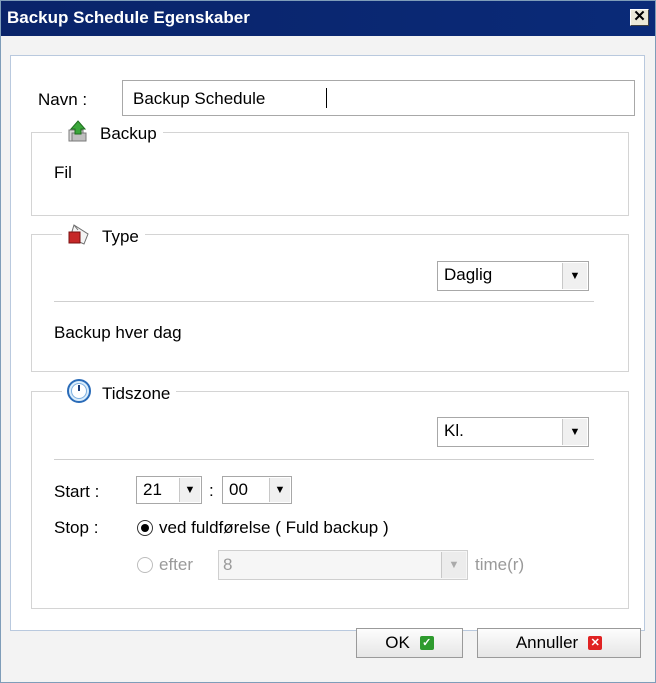 This screenshot has width=656, height=683. What do you see at coordinates (169, 490) in the screenshot?
I see `start-hour-select: 21 ▼` at bounding box center [169, 490].